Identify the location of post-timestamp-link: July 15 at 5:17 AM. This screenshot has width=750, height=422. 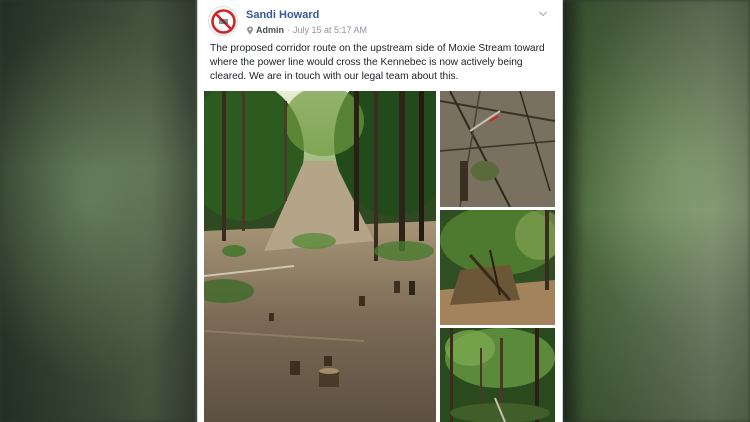
(330, 30).